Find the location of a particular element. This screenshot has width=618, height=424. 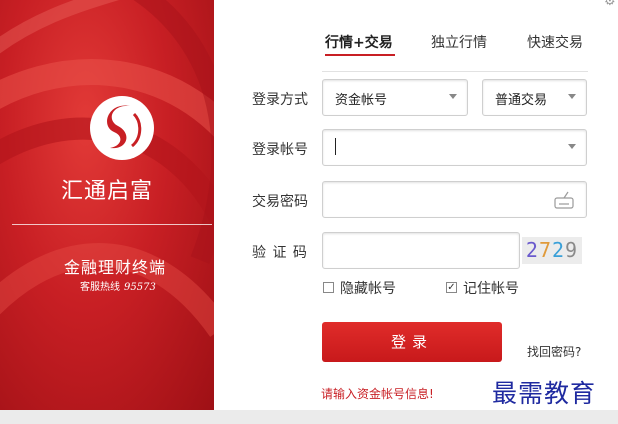

hotline: 客服热线 95573 is located at coordinates (118, 285).